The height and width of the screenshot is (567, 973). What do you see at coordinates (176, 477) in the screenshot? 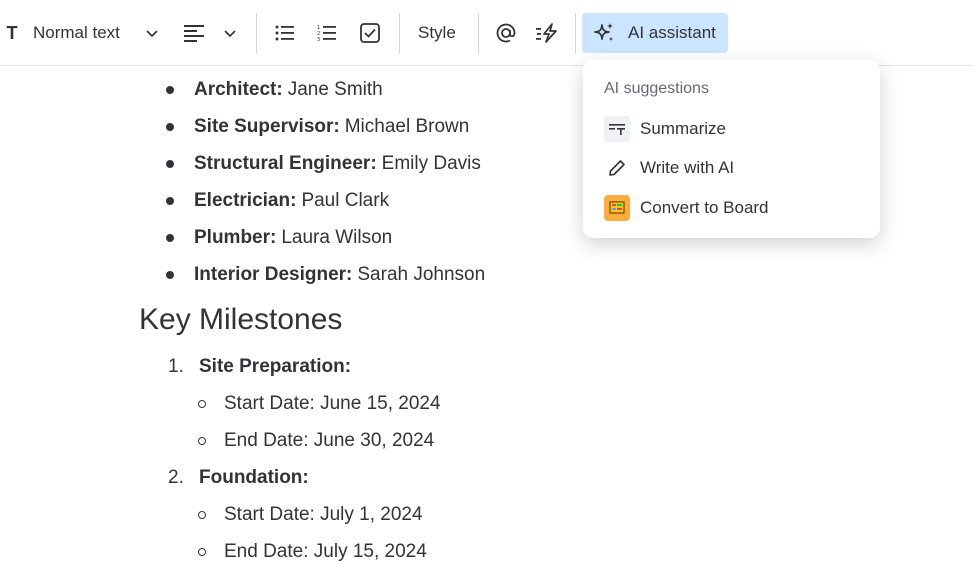
I see `list-number: 2.` at bounding box center [176, 477].